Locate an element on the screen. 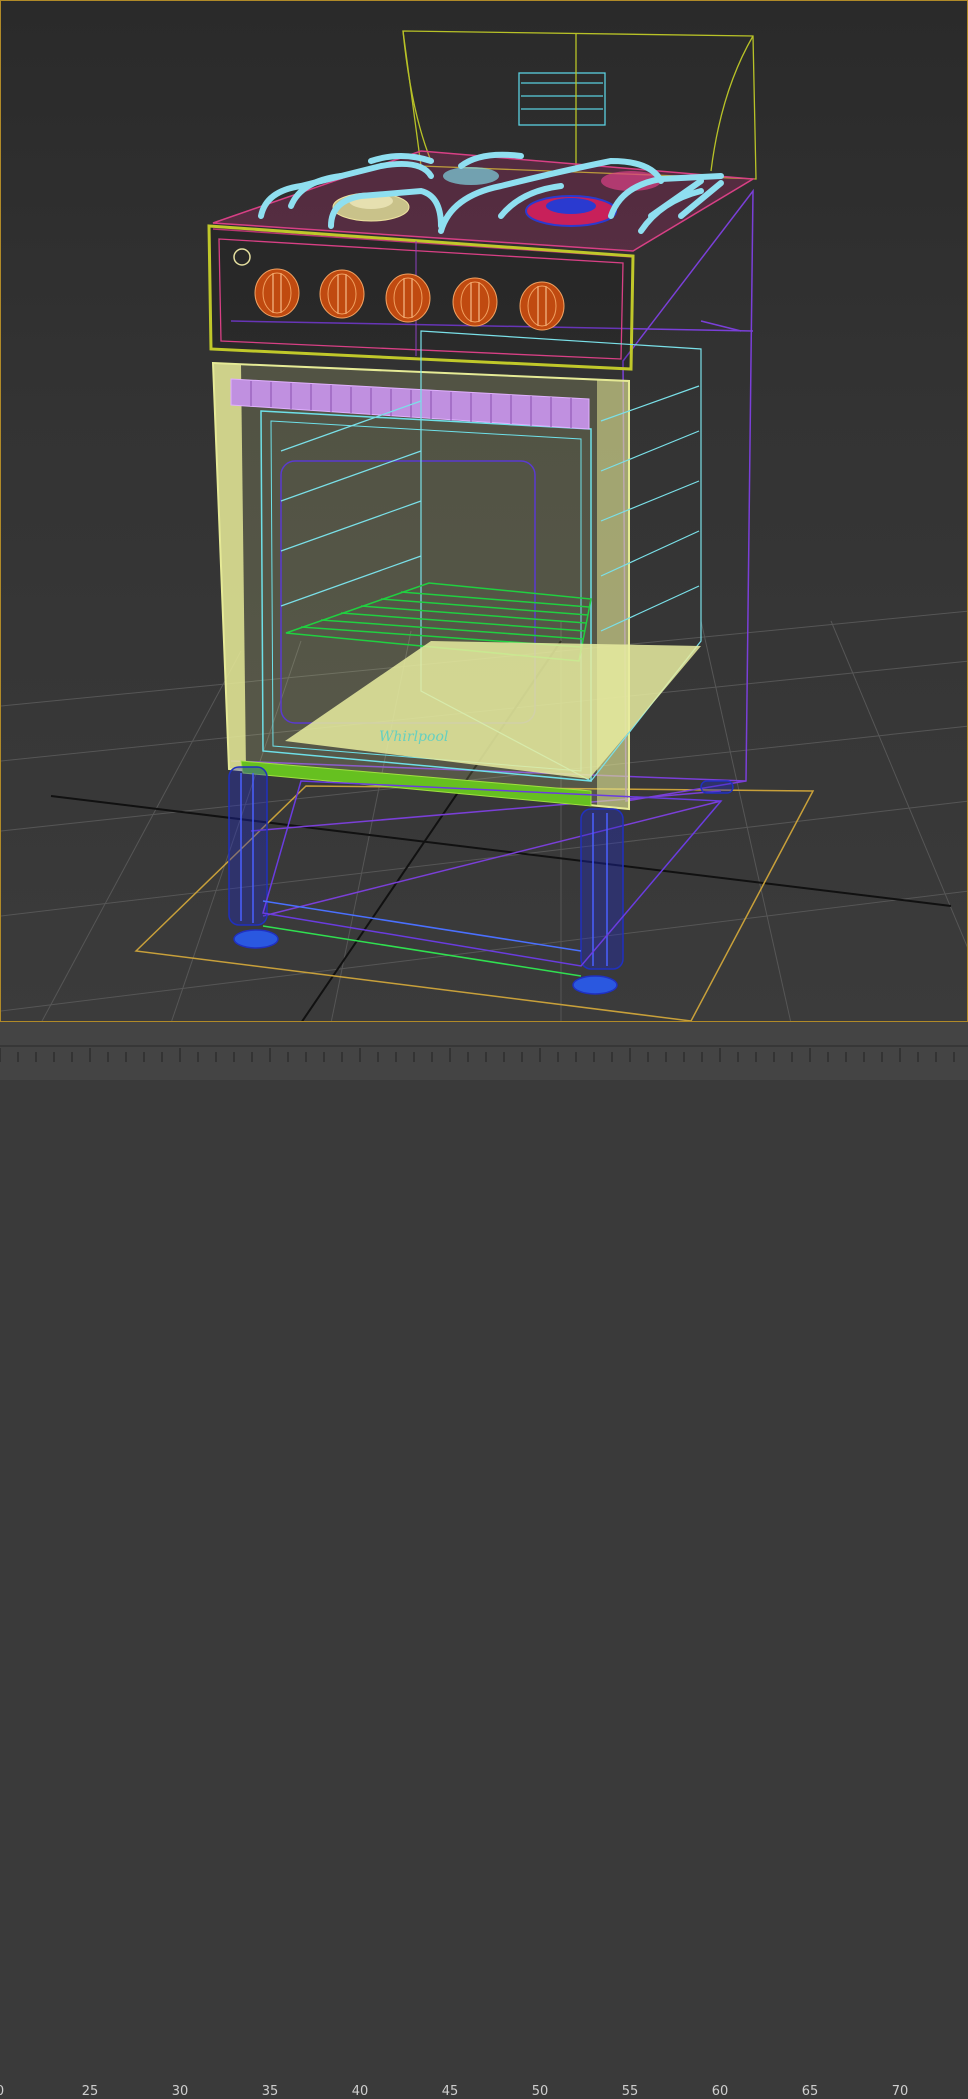  tick-label-25: 25 is located at coordinates (90, 2091).